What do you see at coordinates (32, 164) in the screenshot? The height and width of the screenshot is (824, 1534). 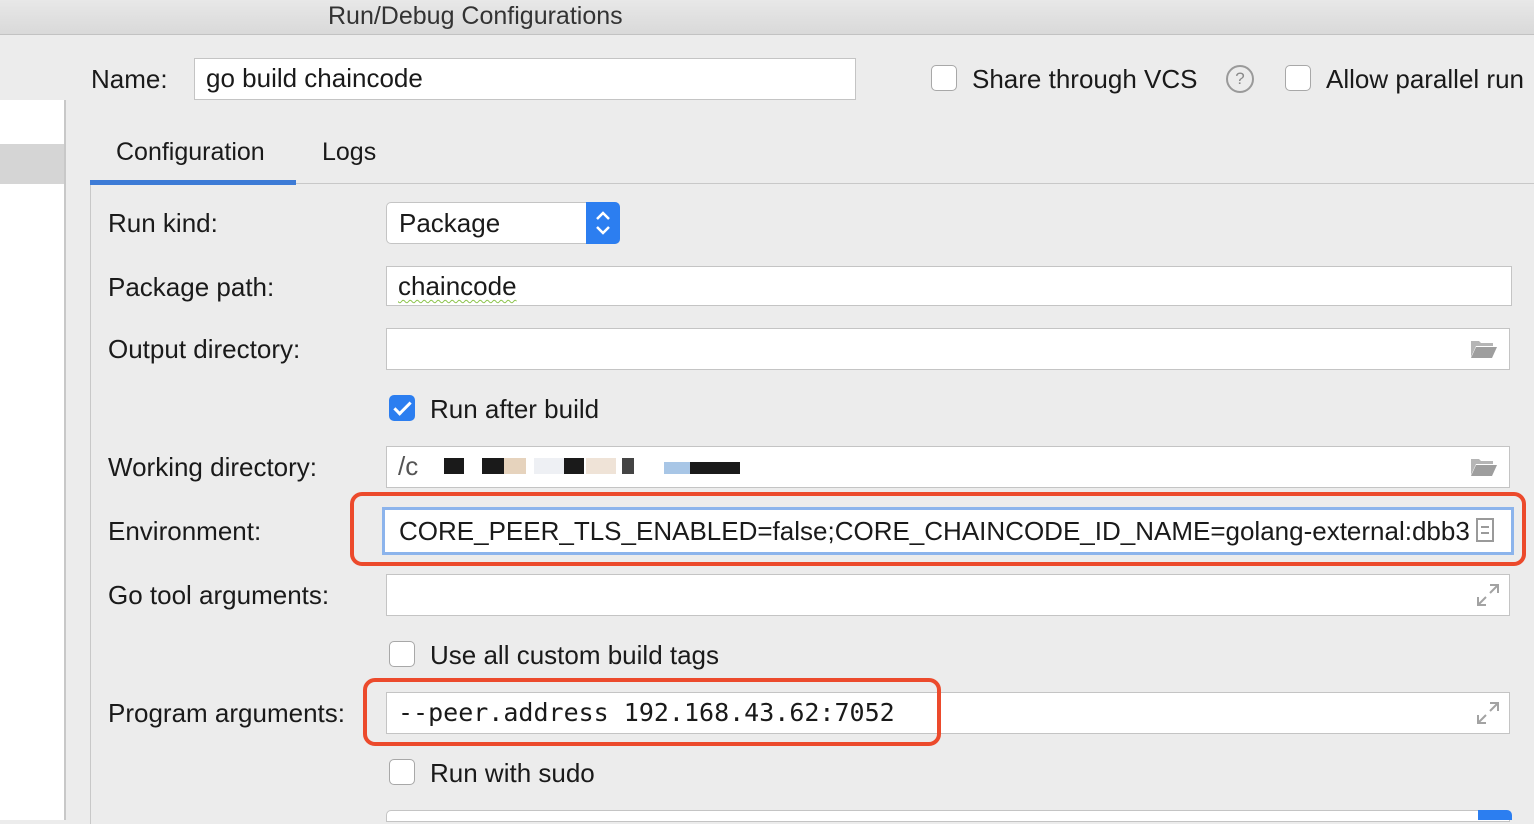 I see `selected-tree-item` at bounding box center [32, 164].